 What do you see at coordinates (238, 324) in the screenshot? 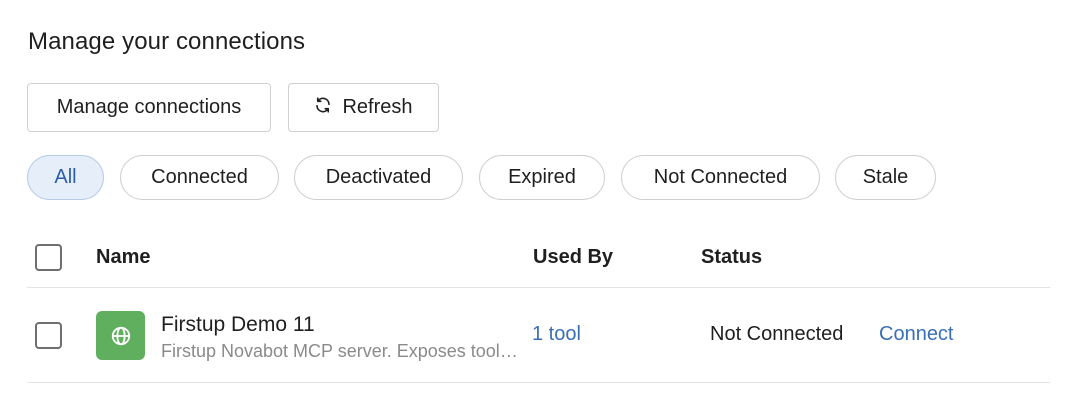
I see `connection-name: Firstup Demo 11` at bounding box center [238, 324].